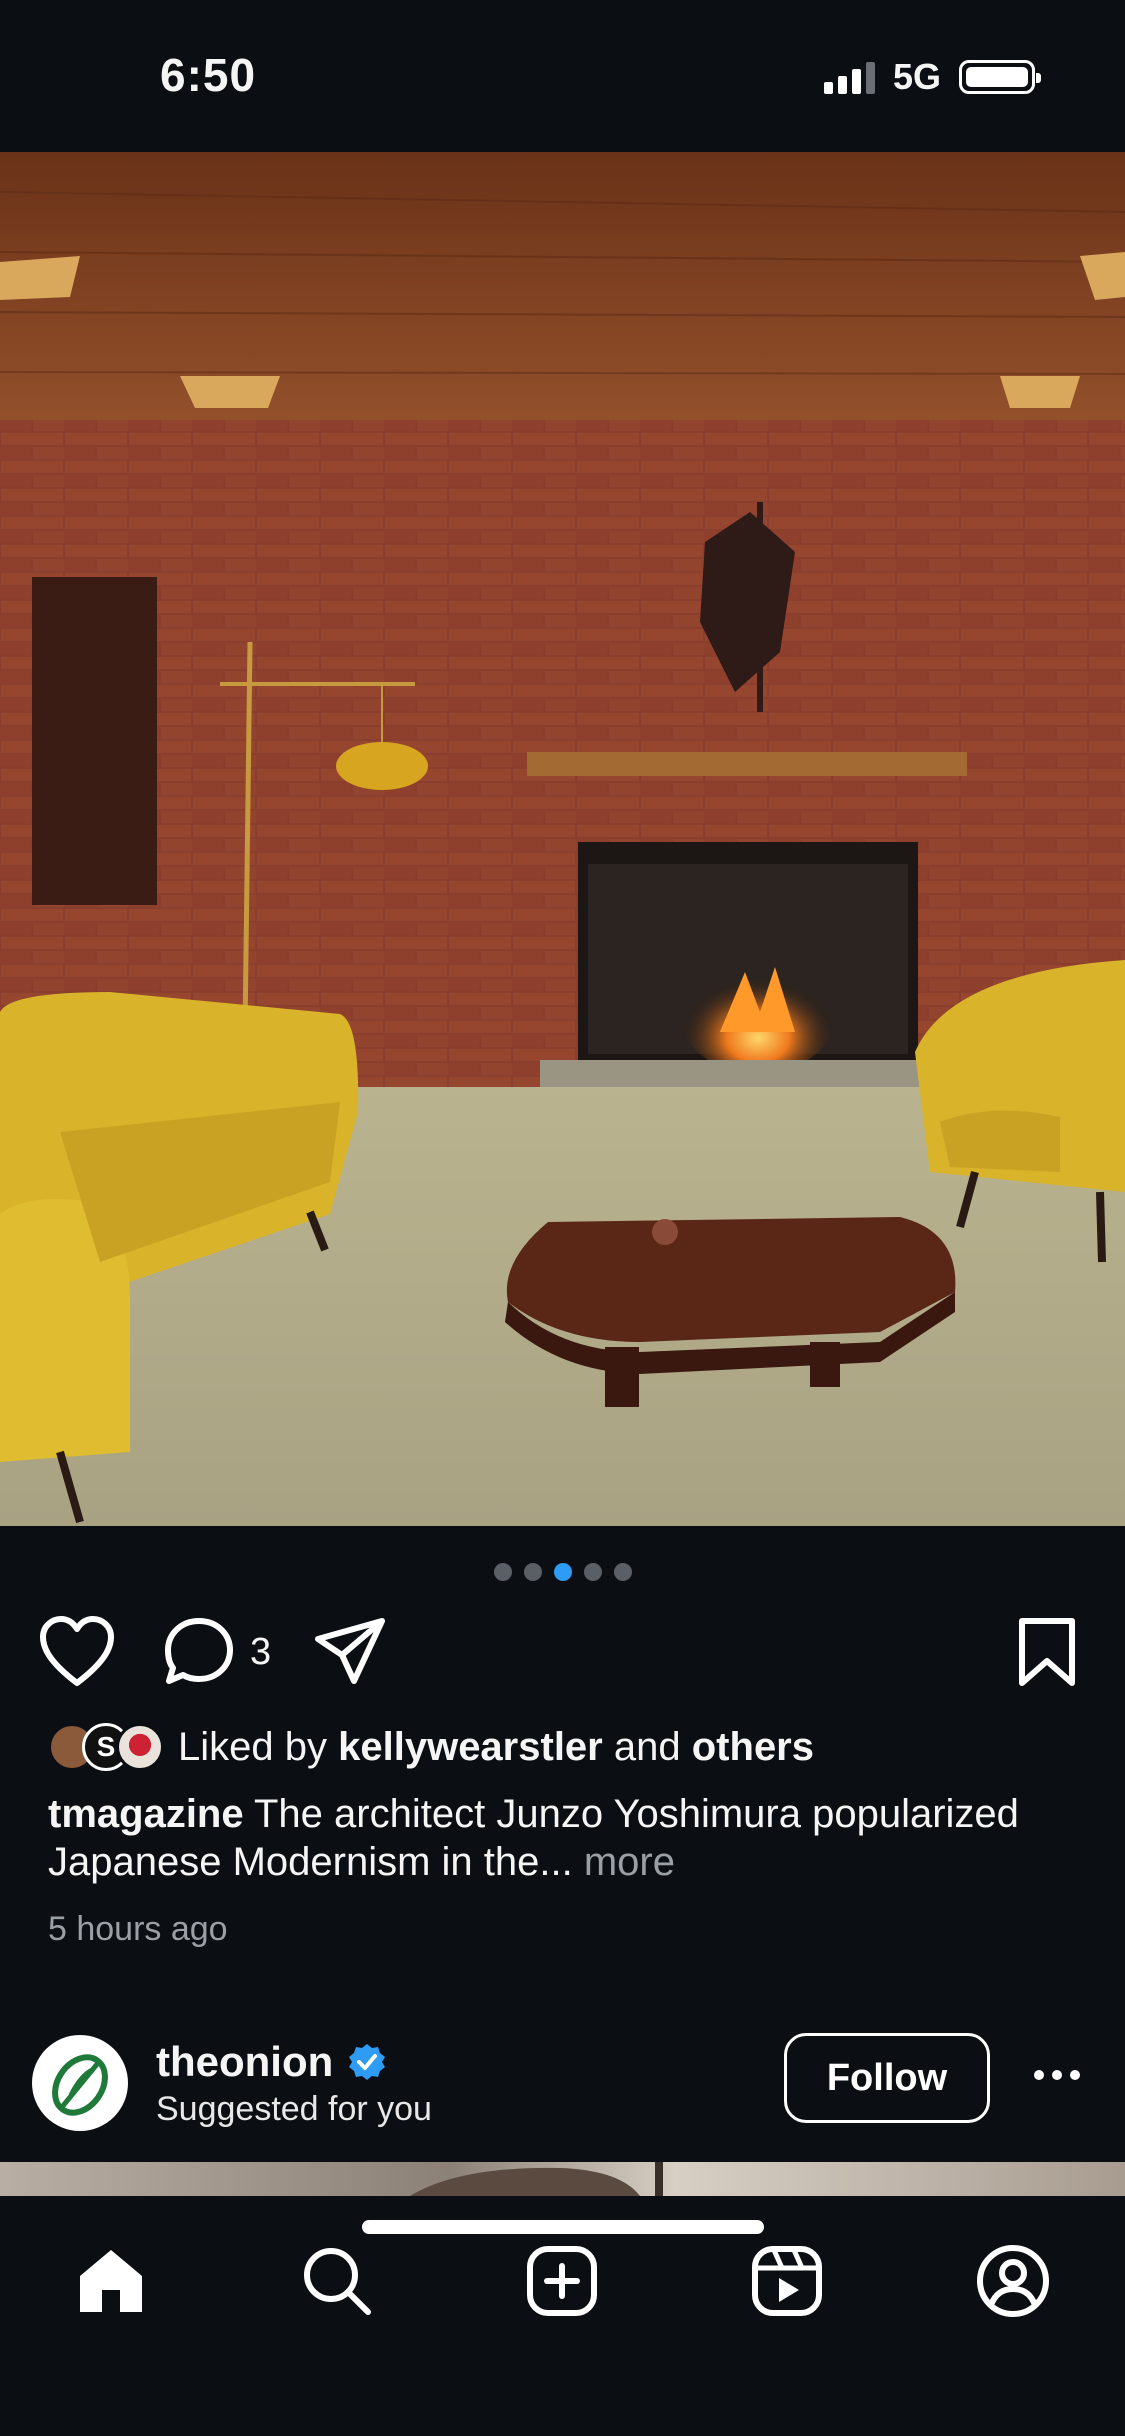 Image resolution: width=1125 pixels, height=2436 pixels. I want to click on search-icon, so click(337, 2281).